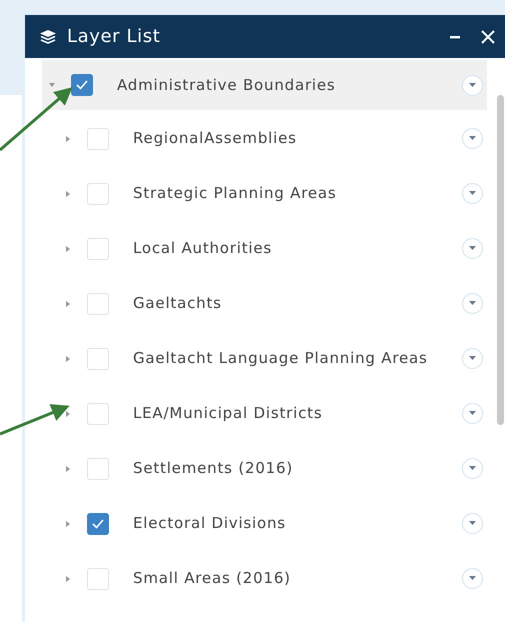 This screenshot has width=505, height=622. I want to click on layer-group-row: Administrative Boundaries, so click(264, 85).